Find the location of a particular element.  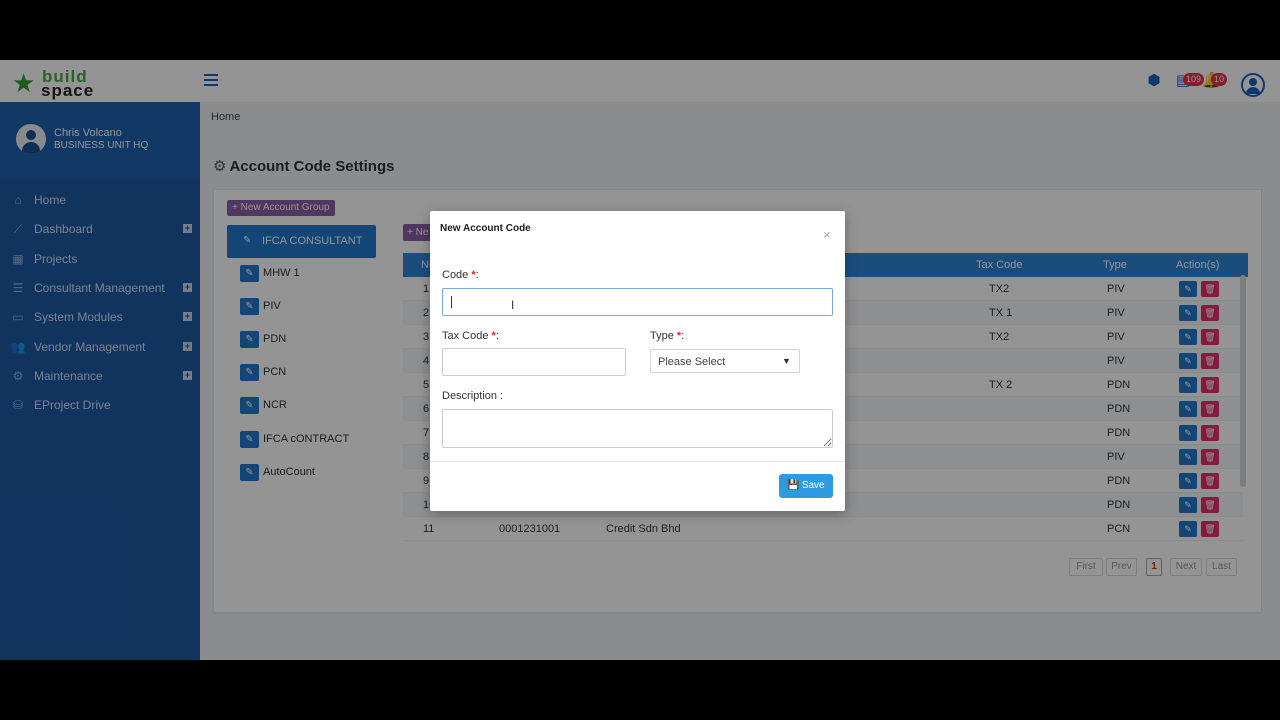

type-label: Type *: is located at coordinates (667, 336).